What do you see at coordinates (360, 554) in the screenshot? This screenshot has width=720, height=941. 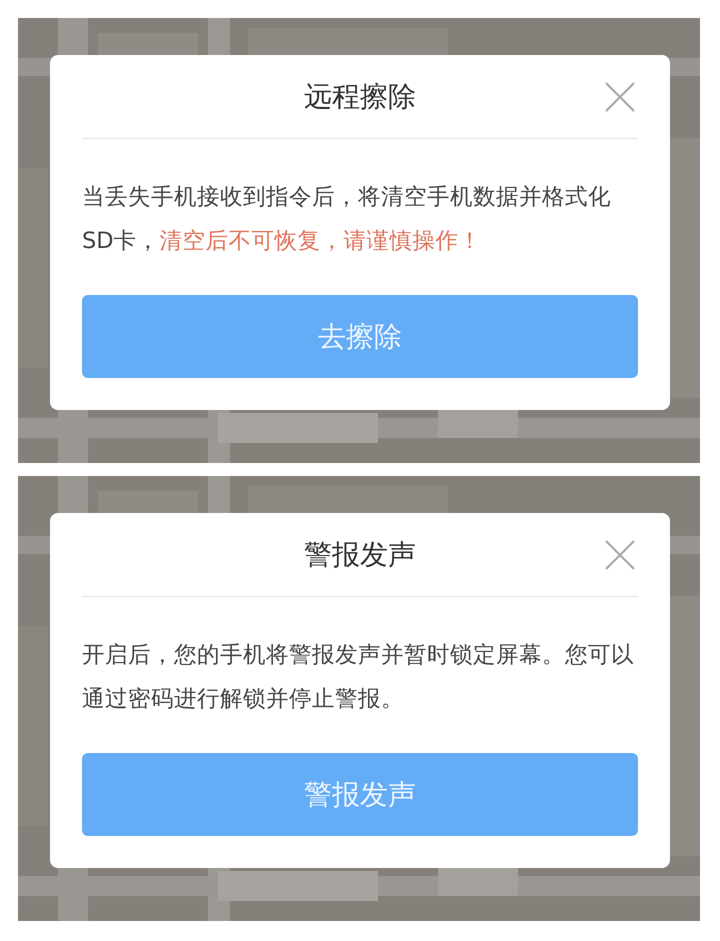 I see `dialog-title: 警报发声` at bounding box center [360, 554].